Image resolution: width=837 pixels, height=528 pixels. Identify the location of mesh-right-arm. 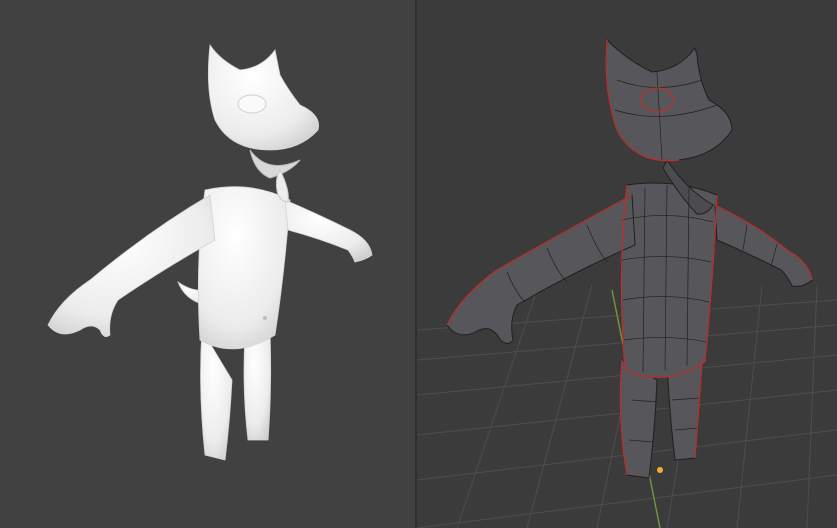
(763, 245).